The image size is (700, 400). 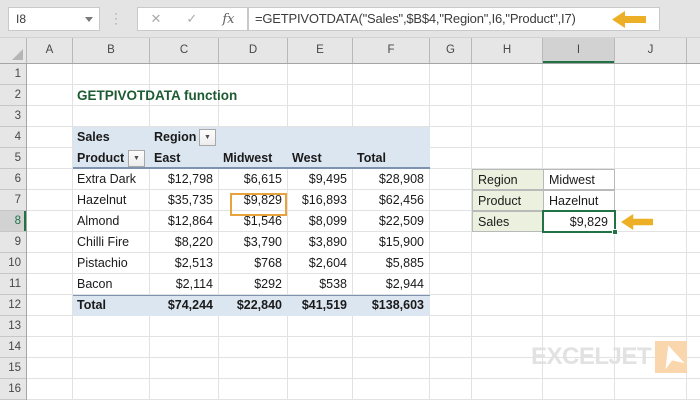 I want to click on row-header-12: 12, so click(x=13, y=305).